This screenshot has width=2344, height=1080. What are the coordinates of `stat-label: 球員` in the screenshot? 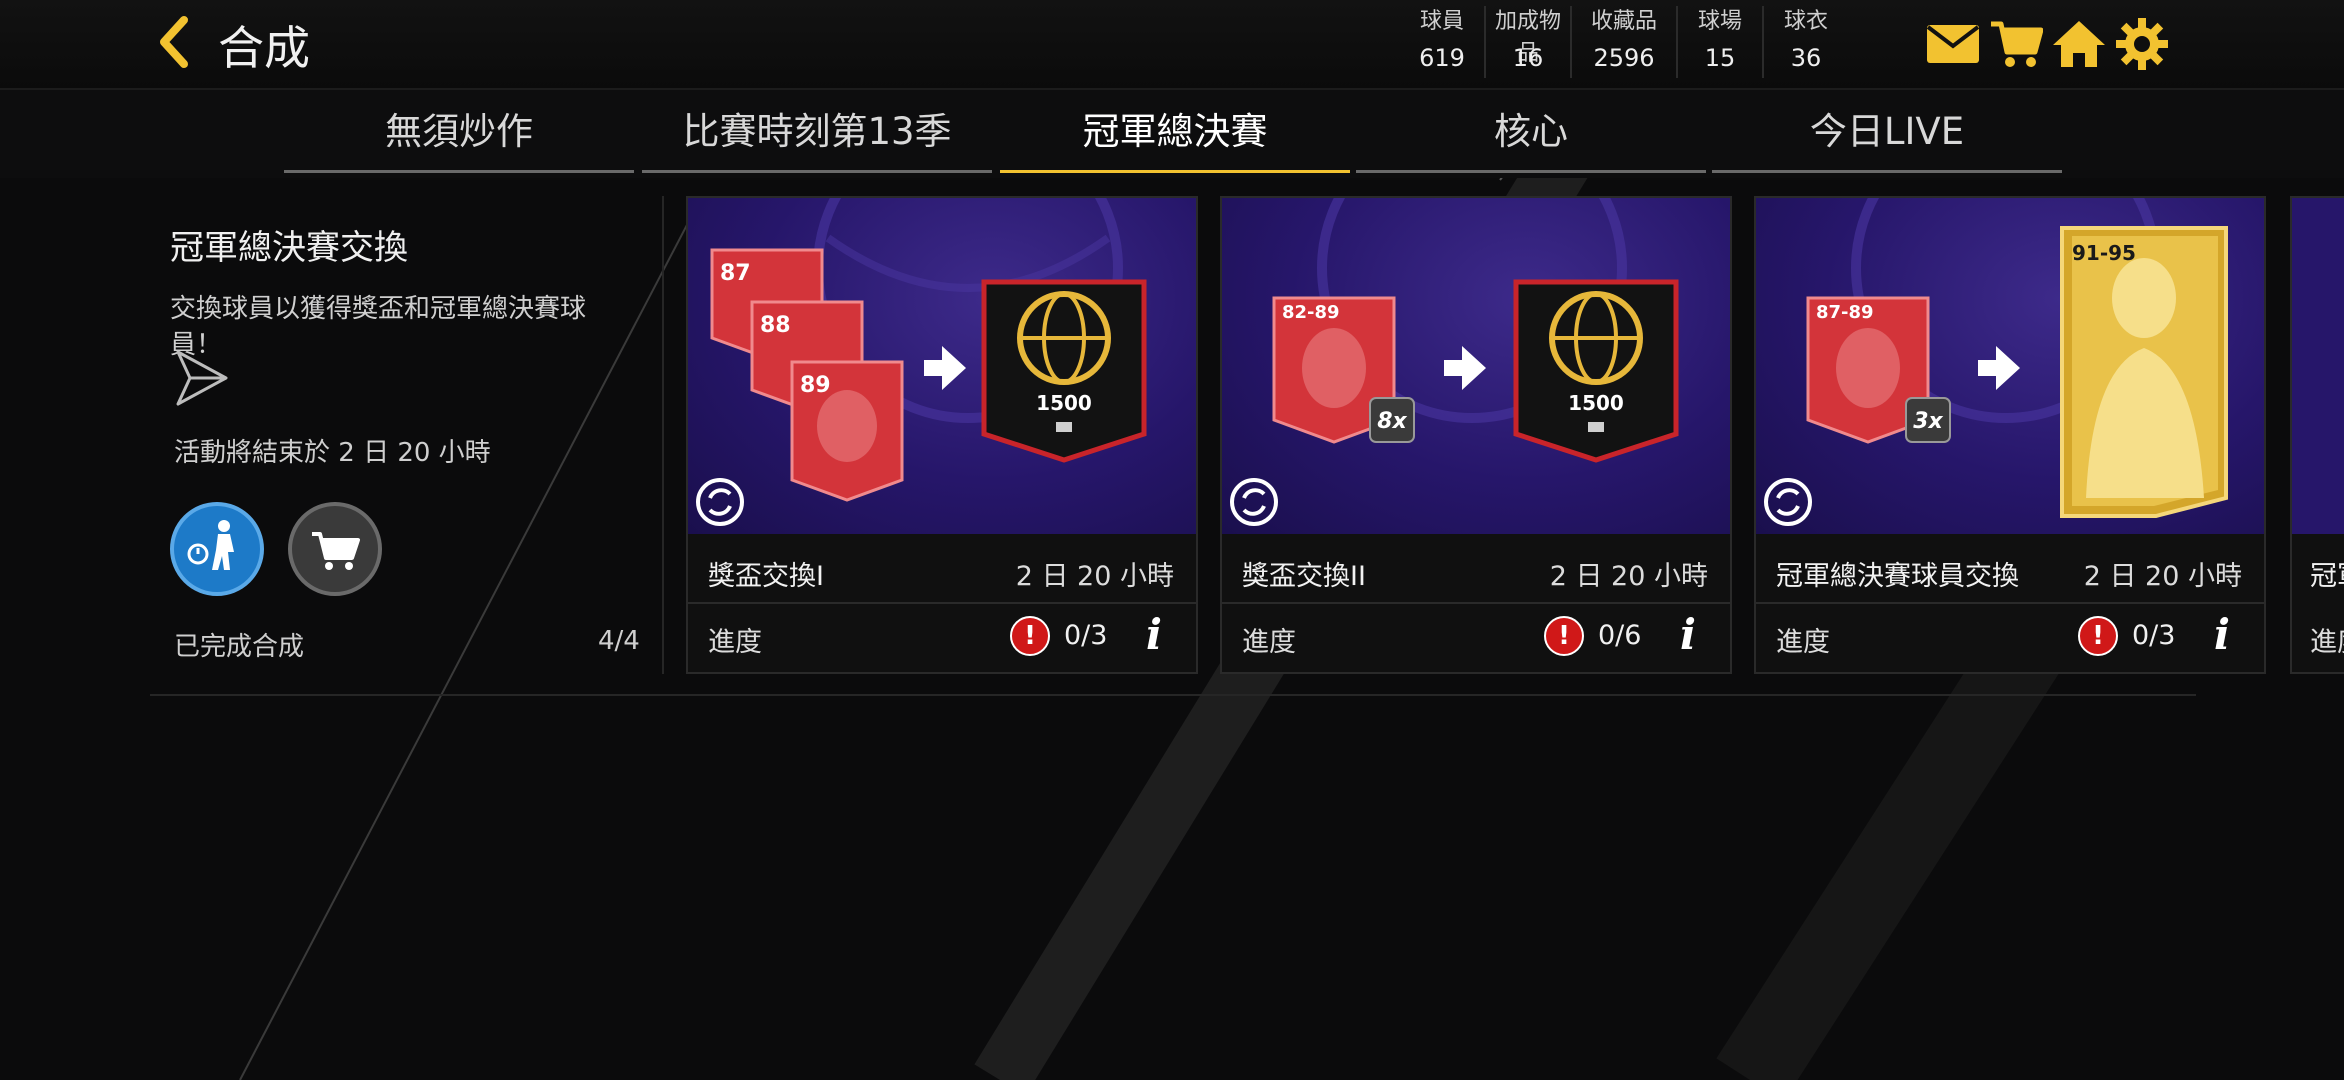 It's located at (1441, 21).